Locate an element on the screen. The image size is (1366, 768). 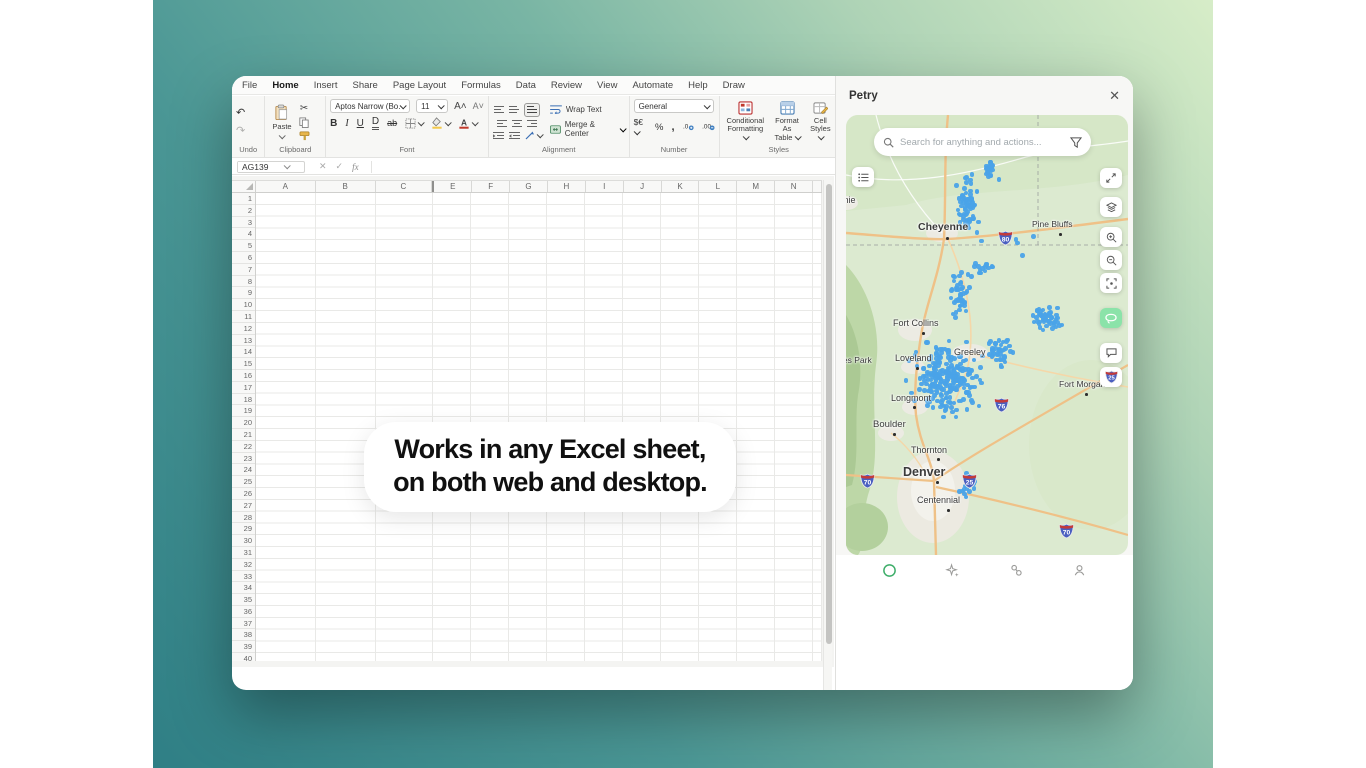
row-header-36: 36 is located at coordinates (243, 612).